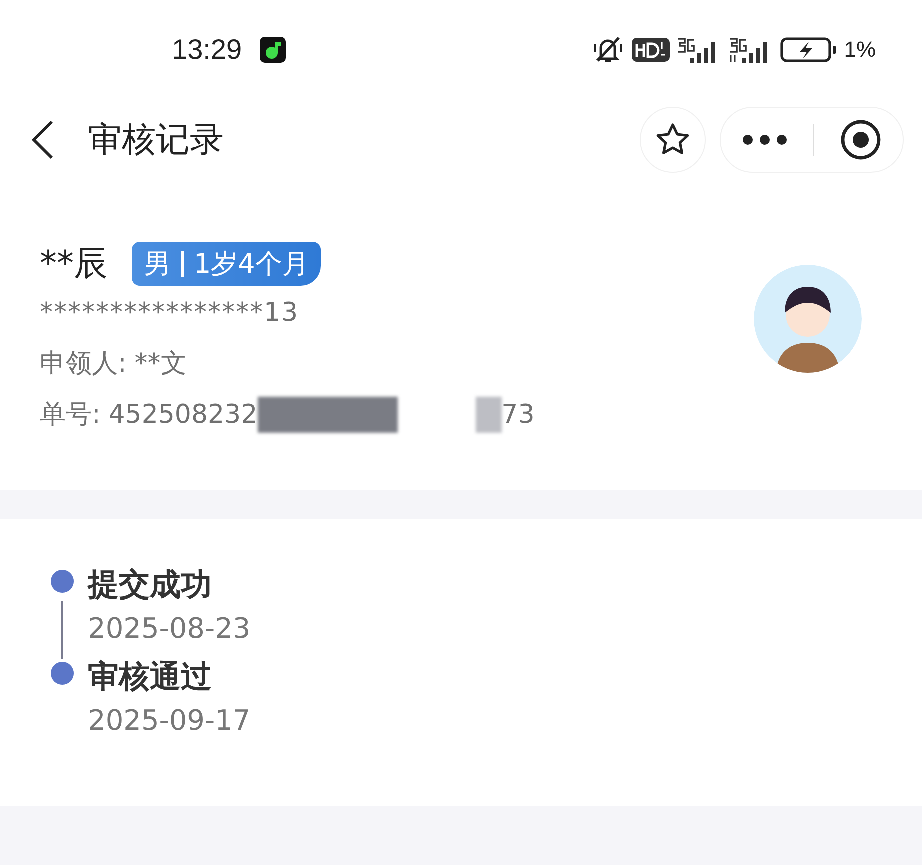  Describe the element at coordinates (518, 415) in the screenshot. I see `order-number-end: 73` at that location.